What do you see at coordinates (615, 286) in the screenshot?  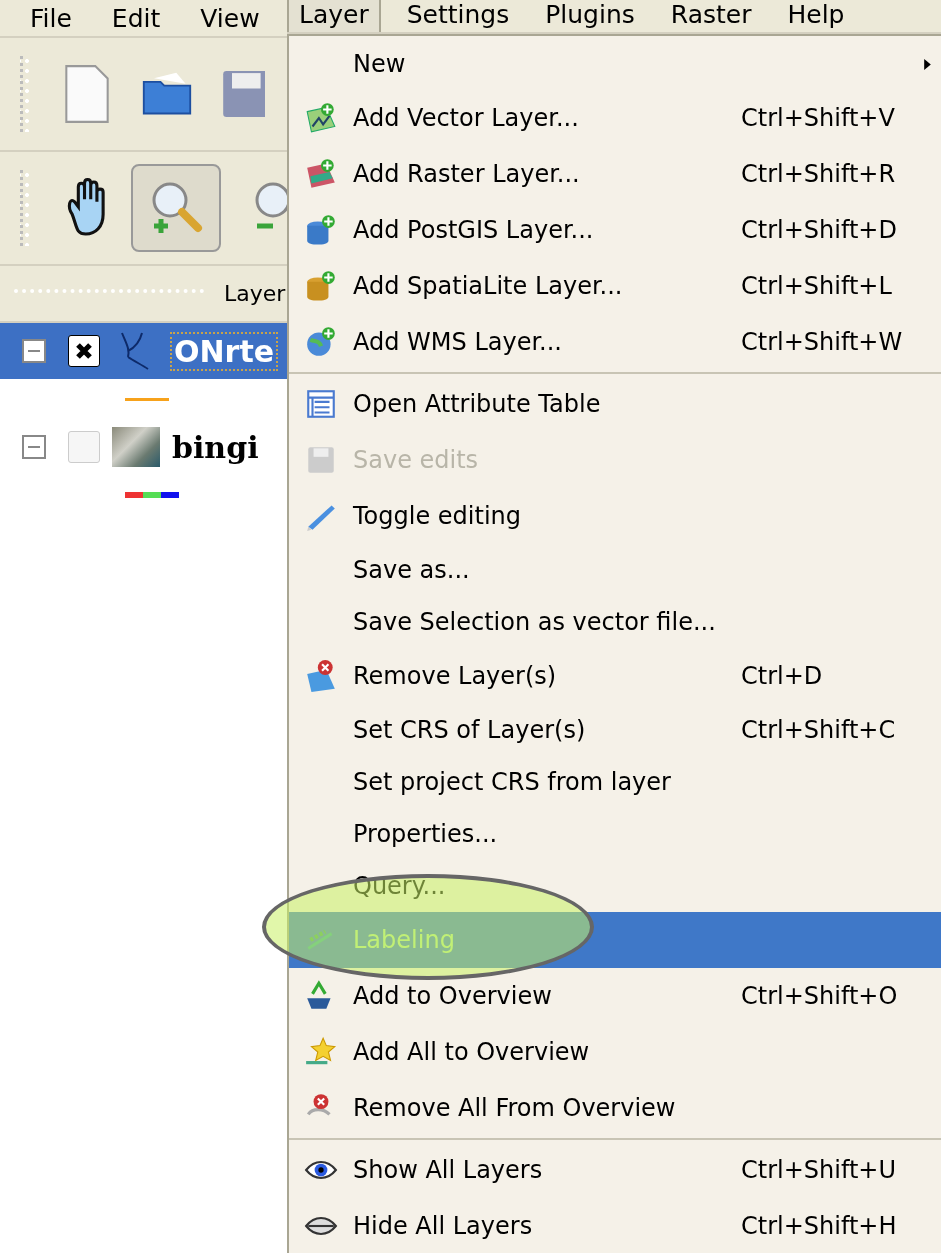 I see `menu-item: Add SpatiaLite Layer... Ctrl+Shift+L` at bounding box center [615, 286].